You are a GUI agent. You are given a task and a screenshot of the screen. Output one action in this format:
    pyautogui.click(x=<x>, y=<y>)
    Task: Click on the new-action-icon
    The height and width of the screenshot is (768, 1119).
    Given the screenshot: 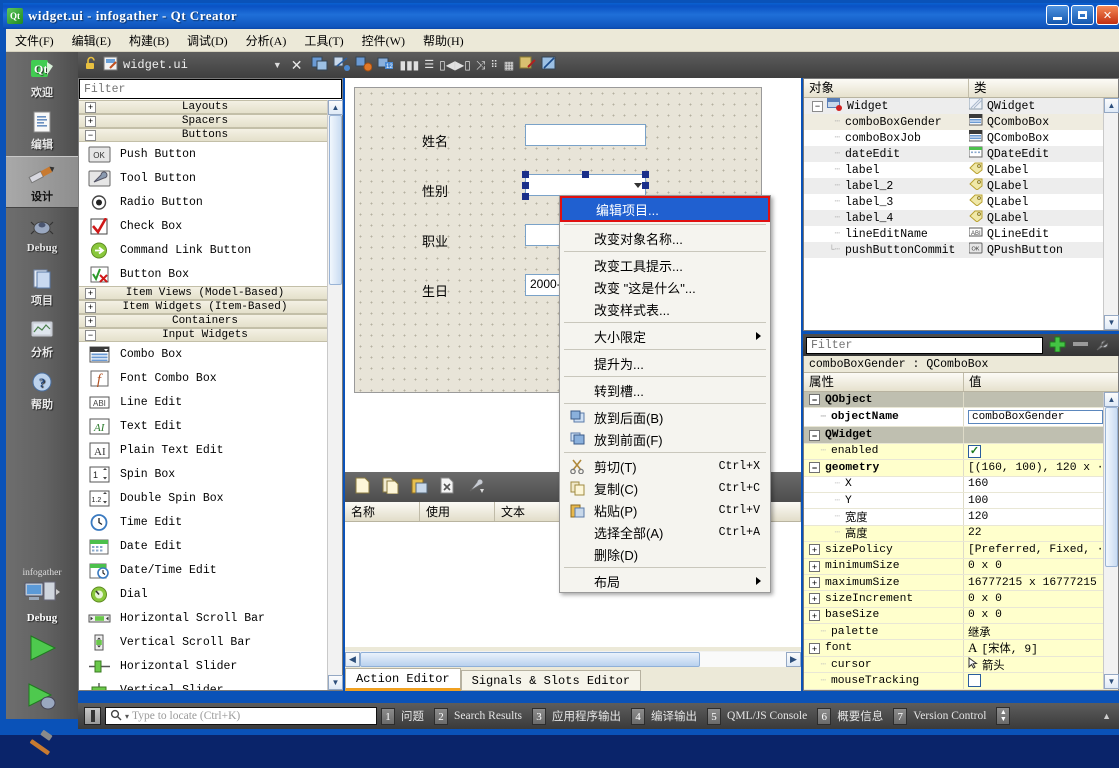 What is the action you would take?
    pyautogui.click(x=362, y=487)
    